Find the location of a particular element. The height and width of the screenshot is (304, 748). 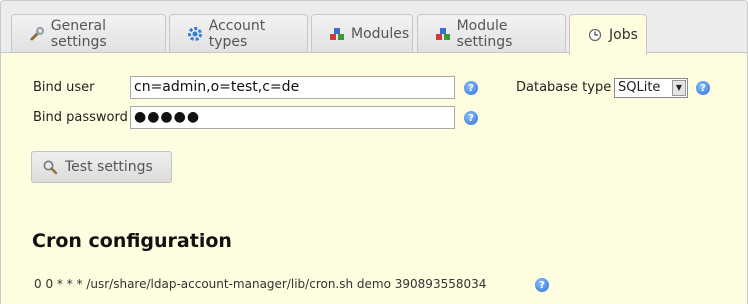

tab-account-types: Account types is located at coordinates (238, 33).